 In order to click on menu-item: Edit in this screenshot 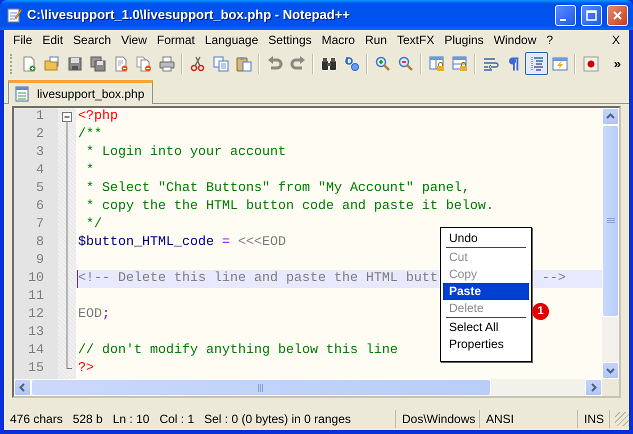, I will do `click(52, 40)`.